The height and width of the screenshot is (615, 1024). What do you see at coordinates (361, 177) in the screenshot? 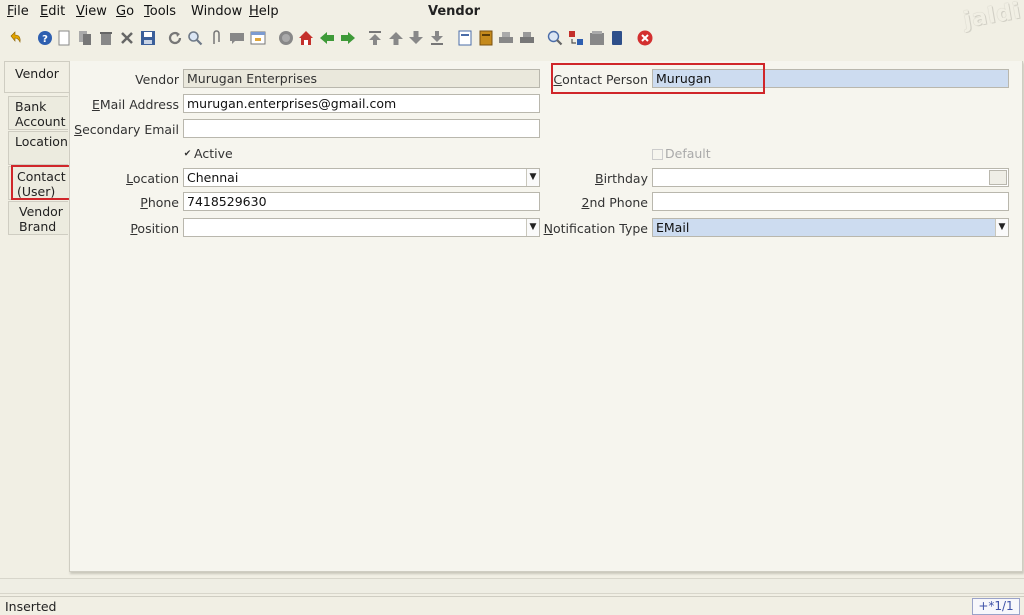
I see `location-combo: Chennai ▼` at bounding box center [361, 177].